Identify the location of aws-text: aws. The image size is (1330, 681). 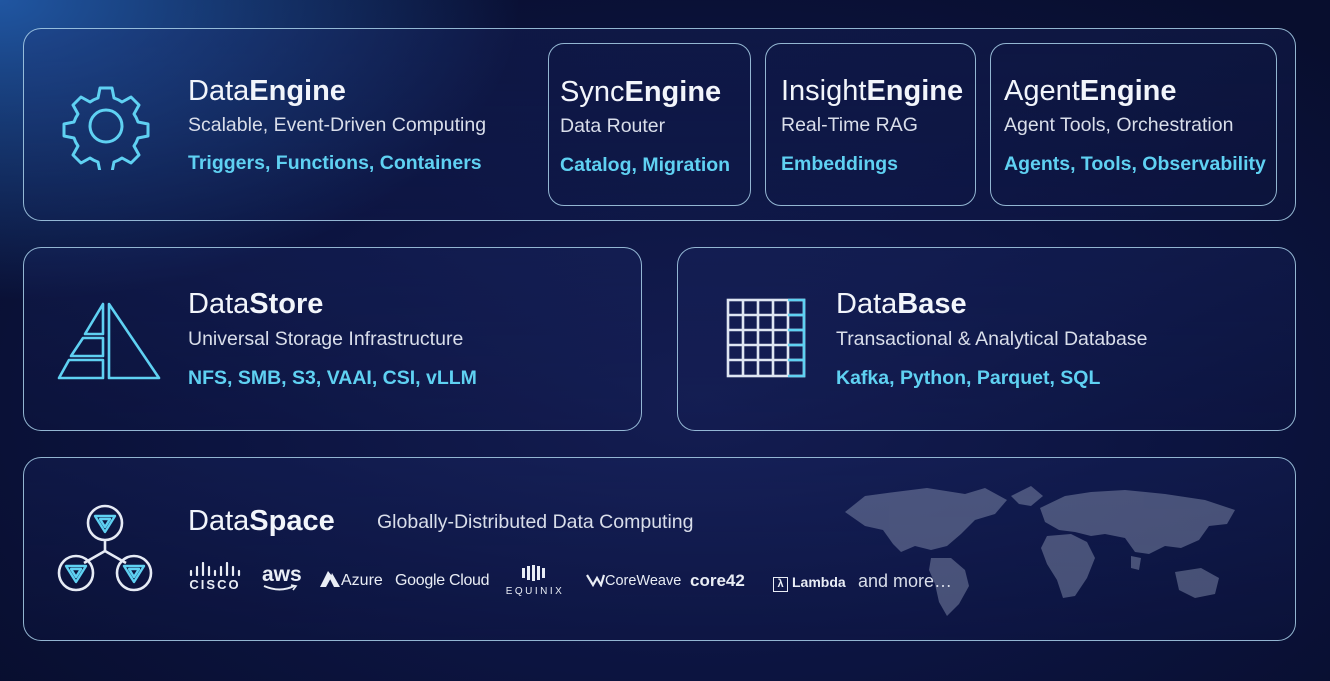
(282, 574).